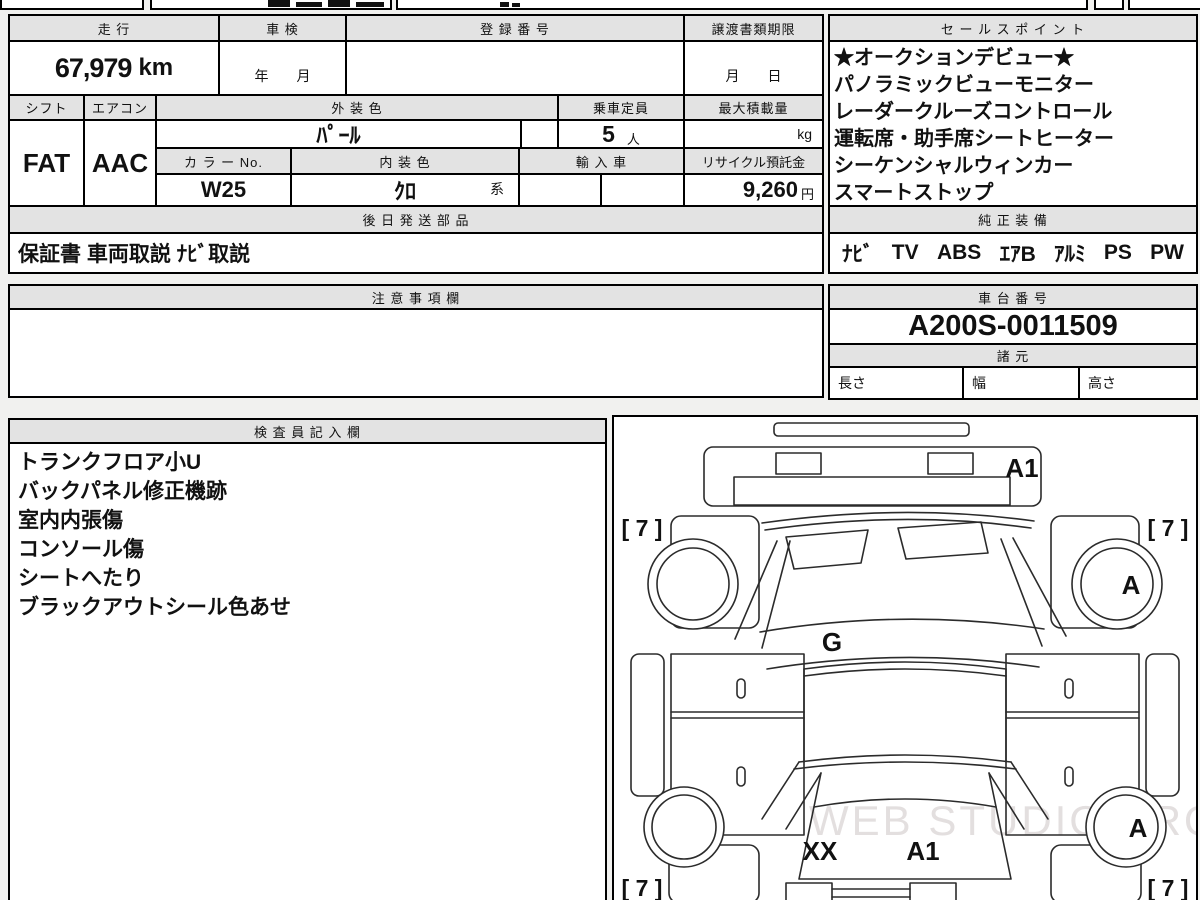 This screenshot has height=900, width=1200. What do you see at coordinates (820, 851) in the screenshot?
I see `damage-label-rear-hatch-left: XX` at bounding box center [820, 851].